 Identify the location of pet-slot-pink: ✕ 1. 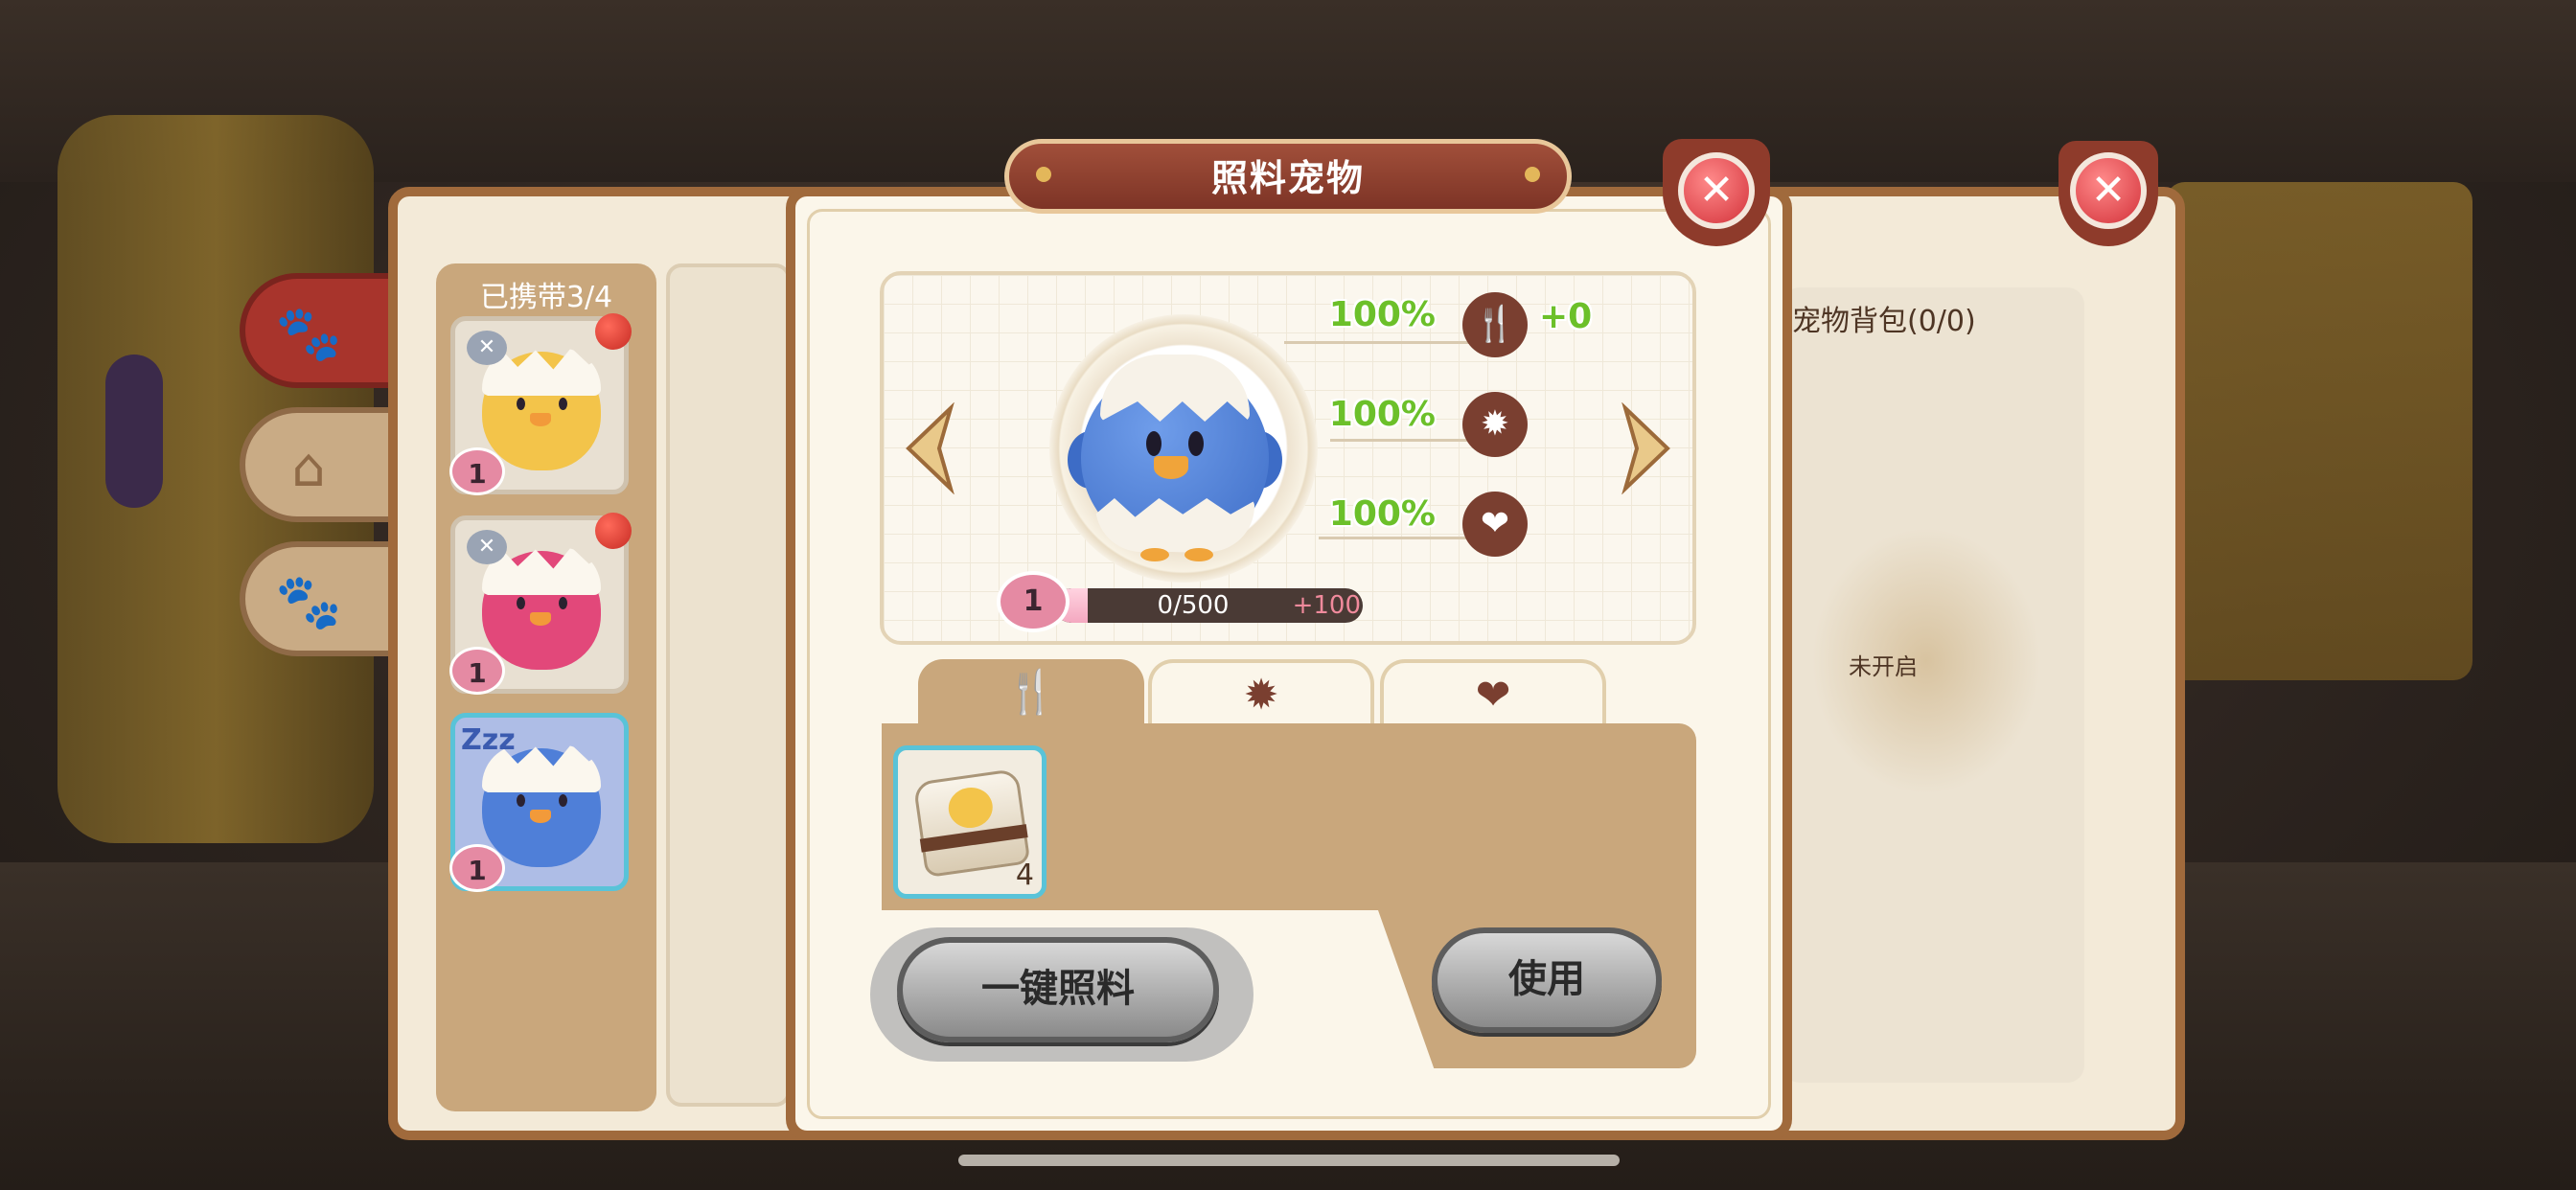
(540, 604).